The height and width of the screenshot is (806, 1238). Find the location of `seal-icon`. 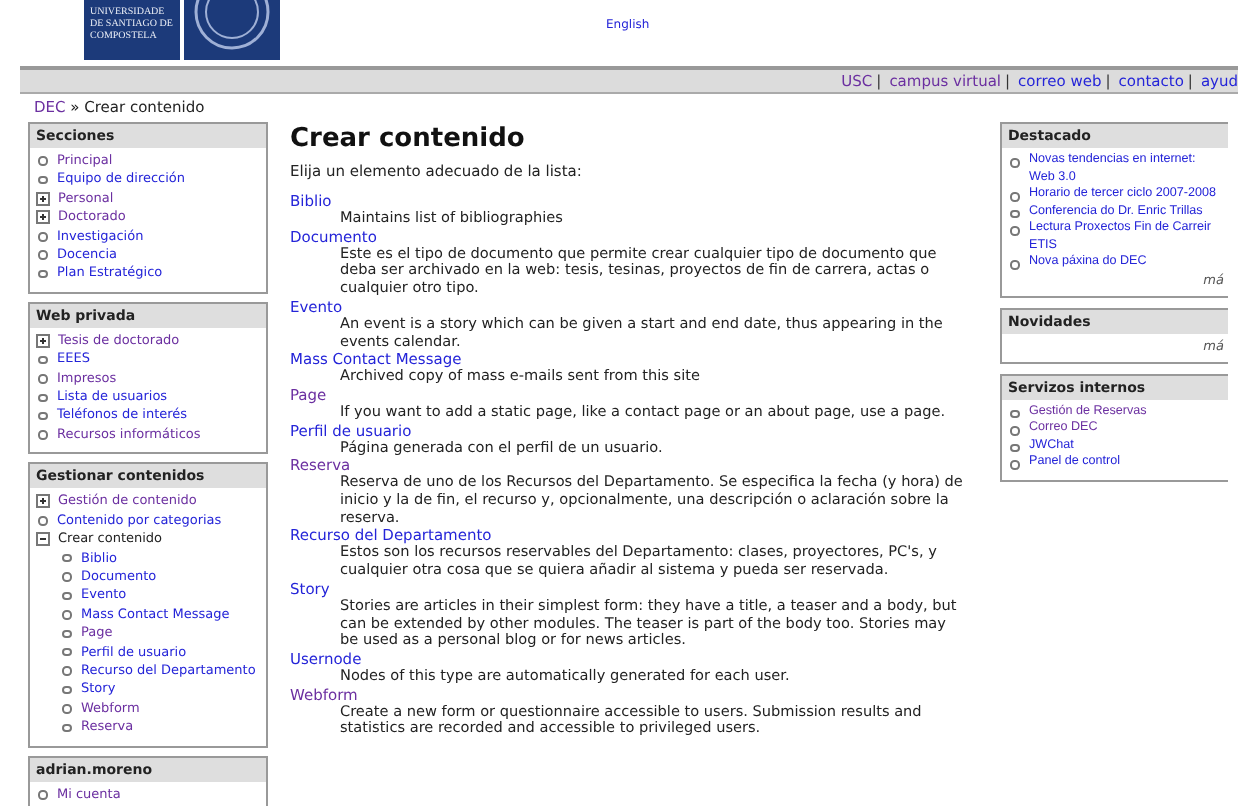

seal-icon is located at coordinates (232, 30).